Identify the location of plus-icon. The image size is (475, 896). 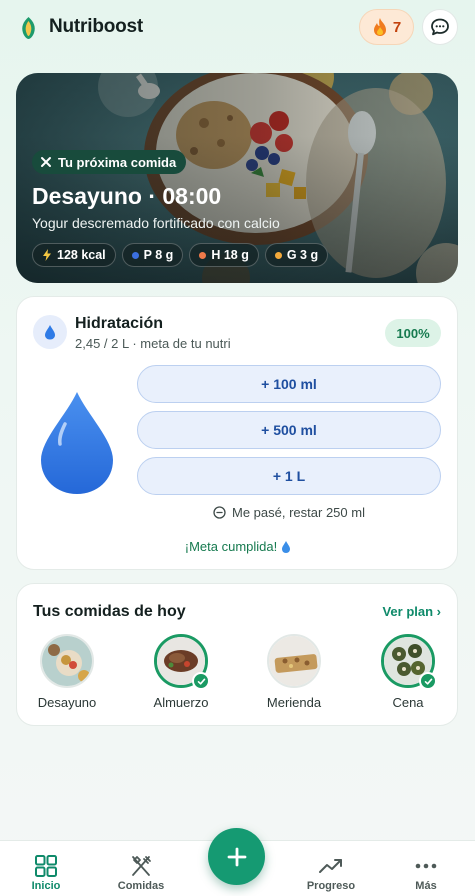
(236, 856).